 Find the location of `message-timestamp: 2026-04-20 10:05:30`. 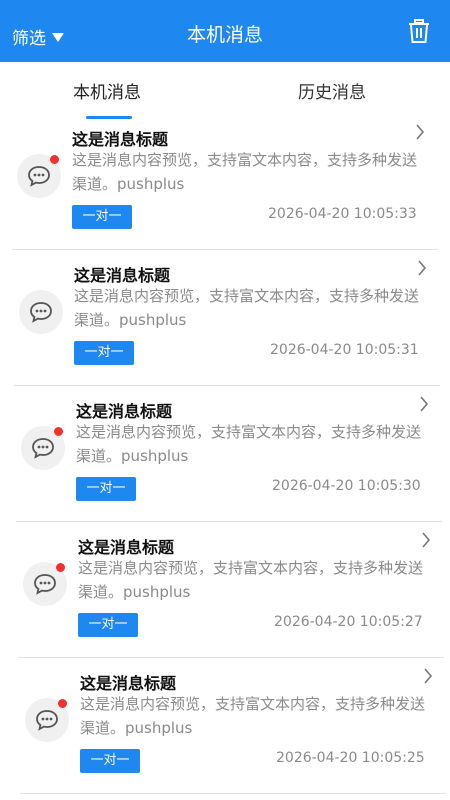

message-timestamp: 2026-04-20 10:05:30 is located at coordinates (346, 486).